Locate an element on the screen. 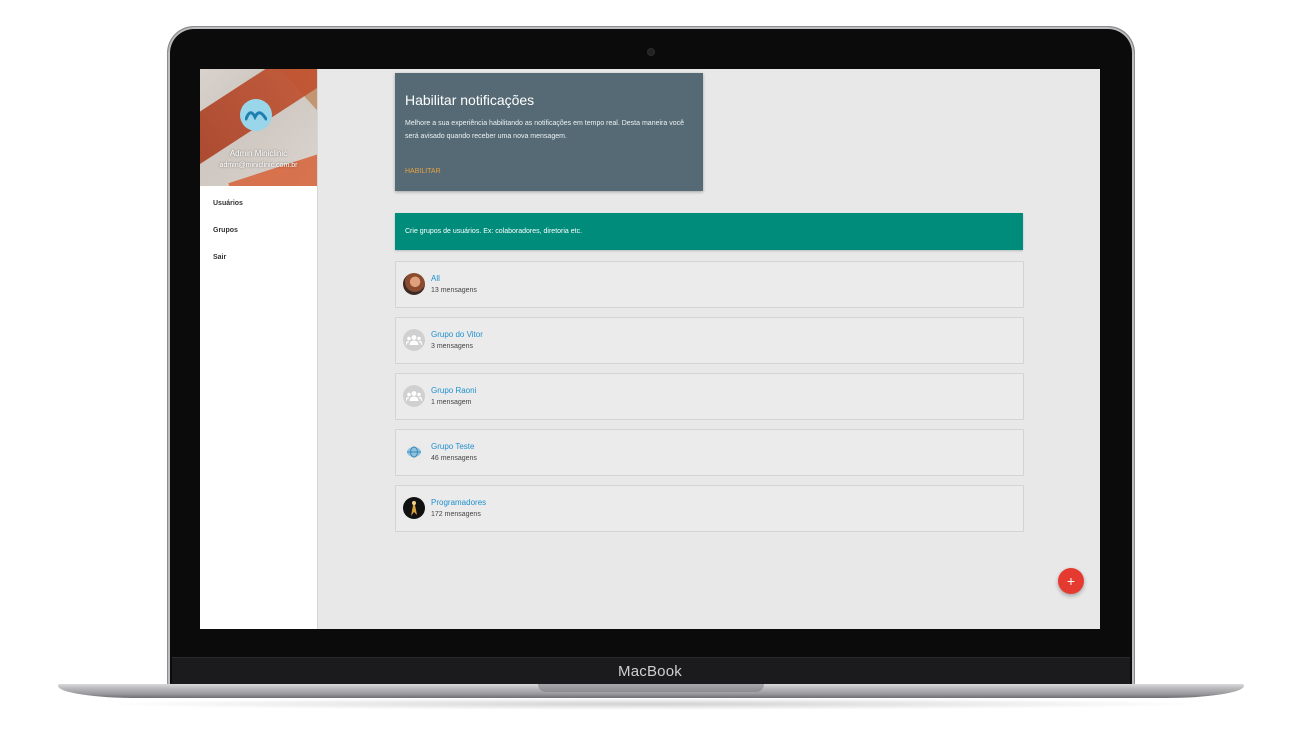  group-name: Grupo Raoni is located at coordinates (454, 390).